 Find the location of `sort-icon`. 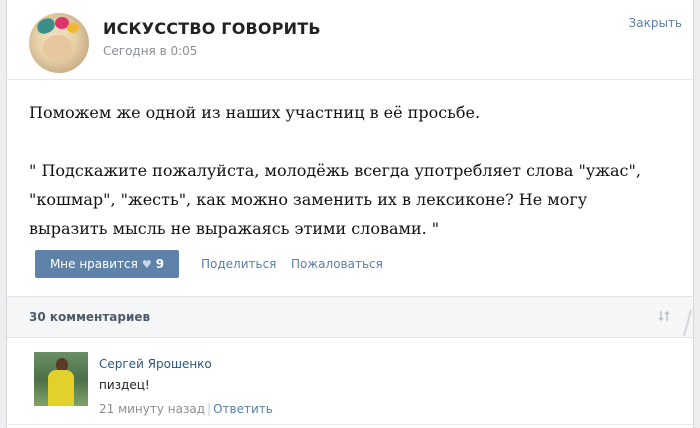

sort-icon is located at coordinates (664, 316).